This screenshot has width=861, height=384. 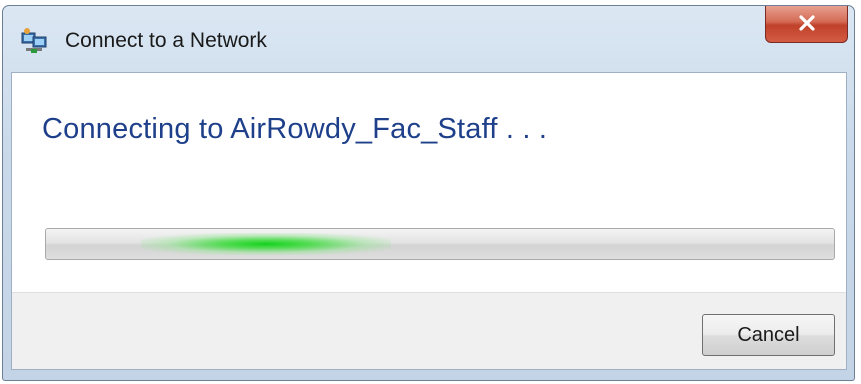 I want to click on connection-progress-bar, so click(x=440, y=244).